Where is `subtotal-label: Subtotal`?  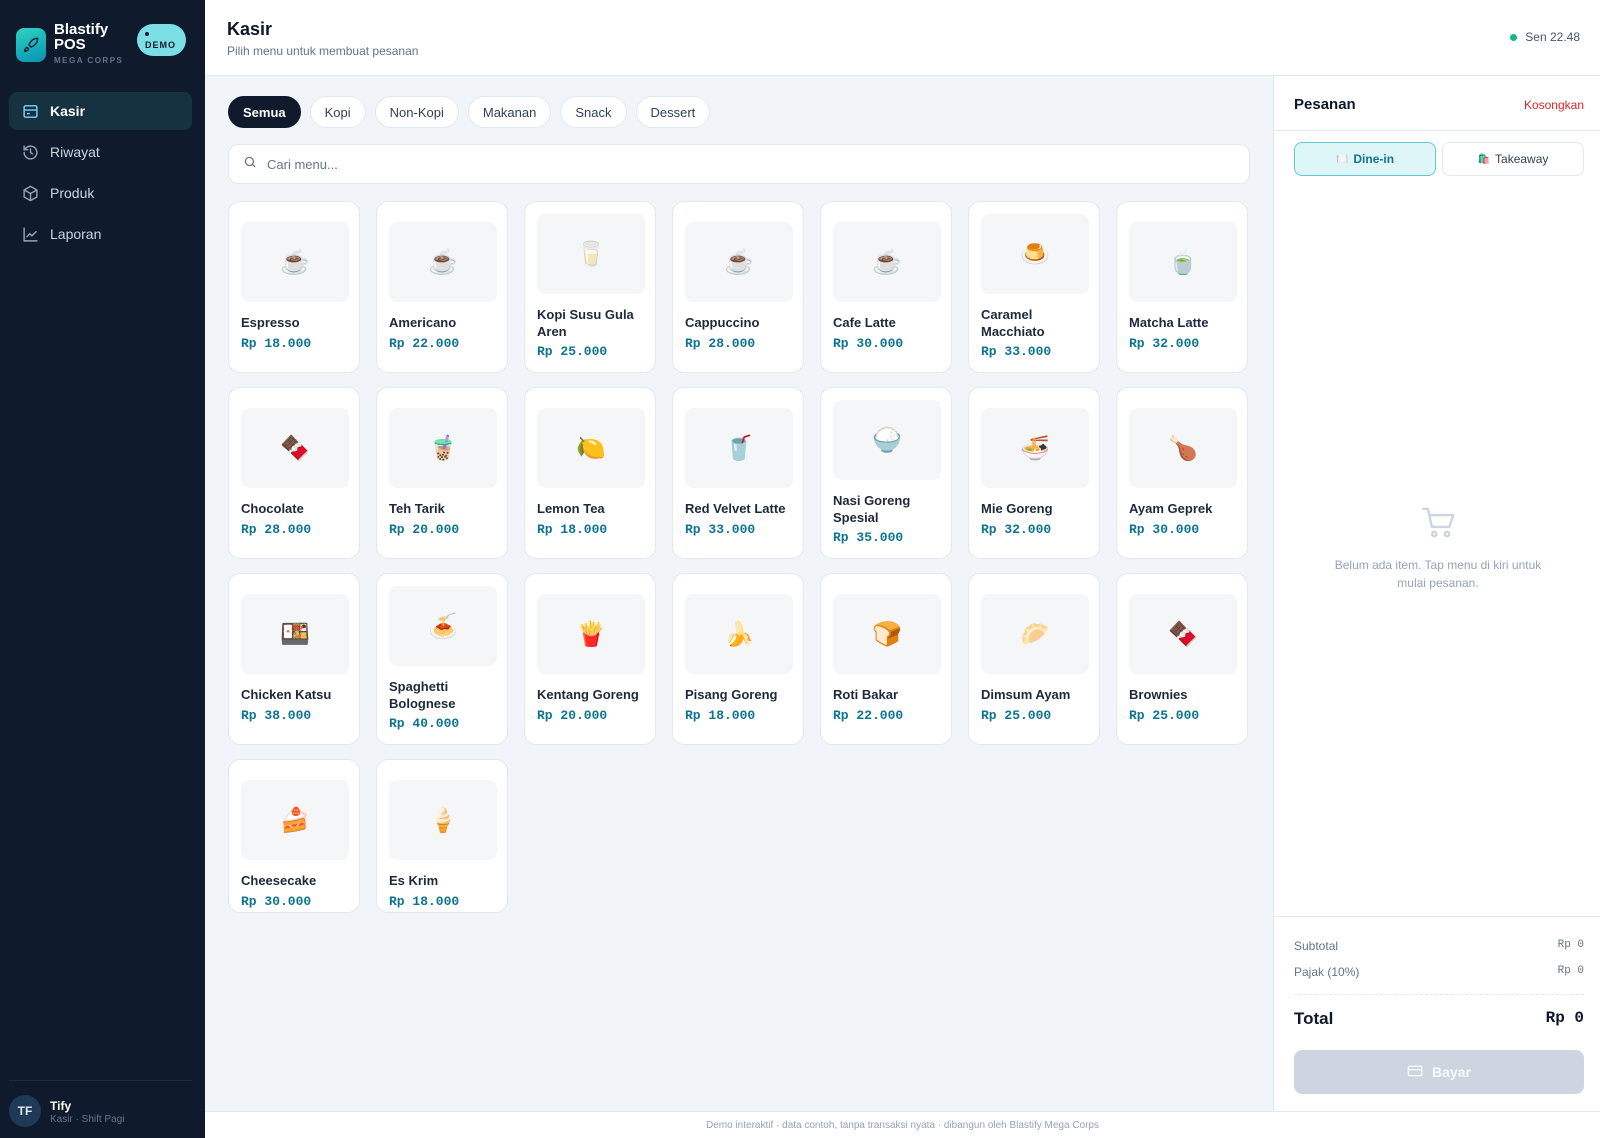
subtotal-label: Subtotal is located at coordinates (1316, 946).